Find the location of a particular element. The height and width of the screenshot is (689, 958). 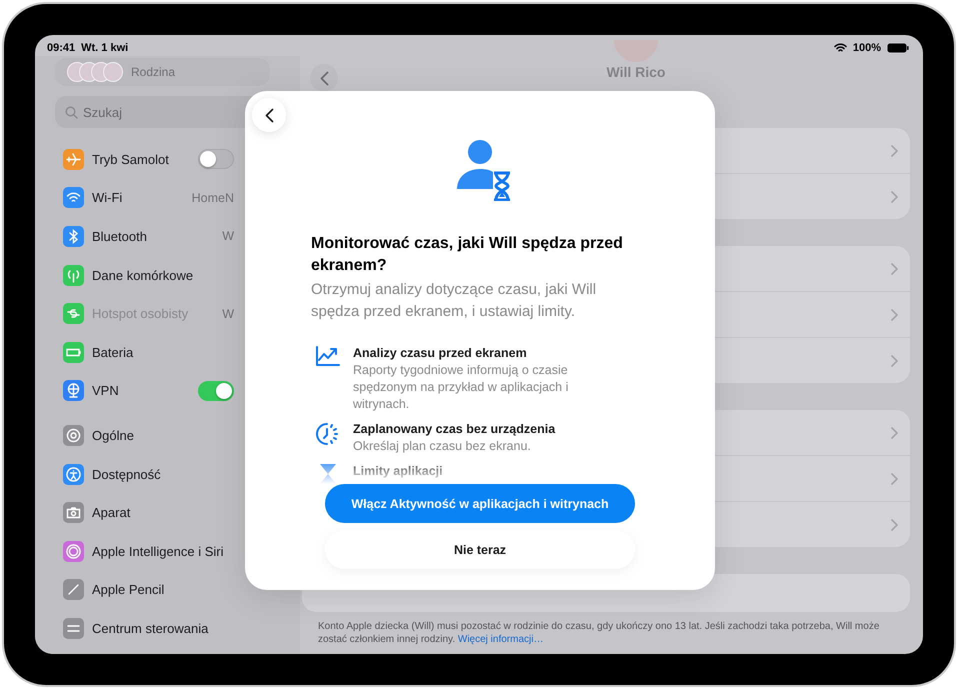

battery-icon is located at coordinates (898, 48).